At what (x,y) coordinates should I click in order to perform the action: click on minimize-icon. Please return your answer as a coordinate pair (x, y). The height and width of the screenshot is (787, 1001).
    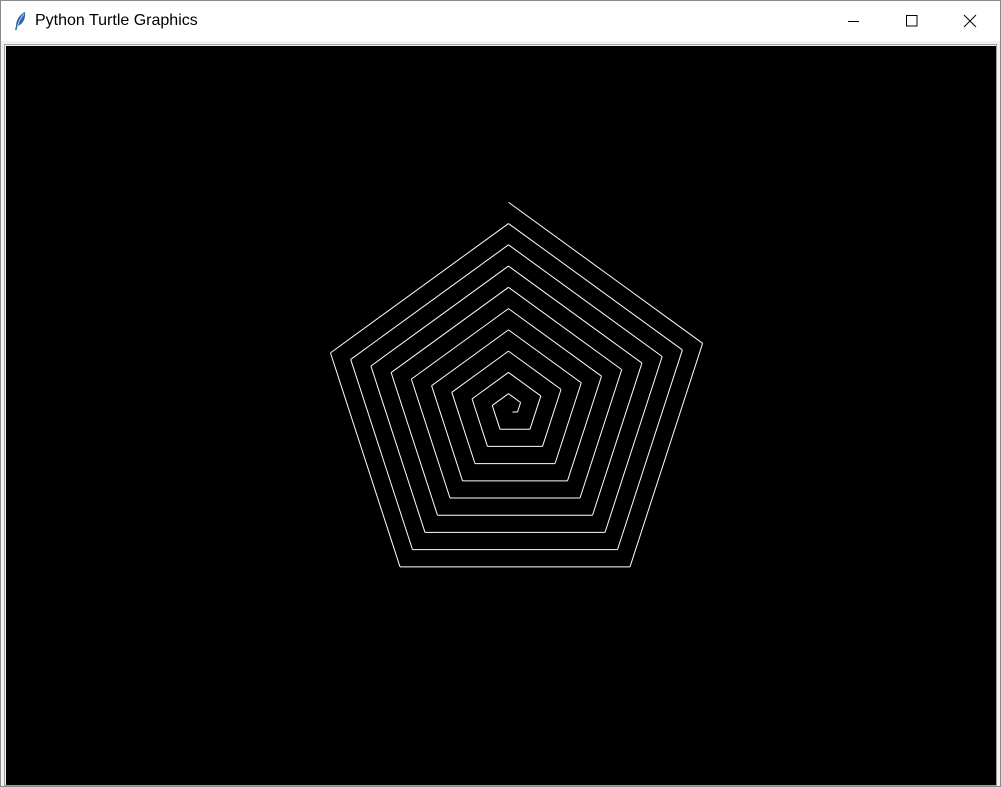
    Looking at the image, I should click on (853, 21).